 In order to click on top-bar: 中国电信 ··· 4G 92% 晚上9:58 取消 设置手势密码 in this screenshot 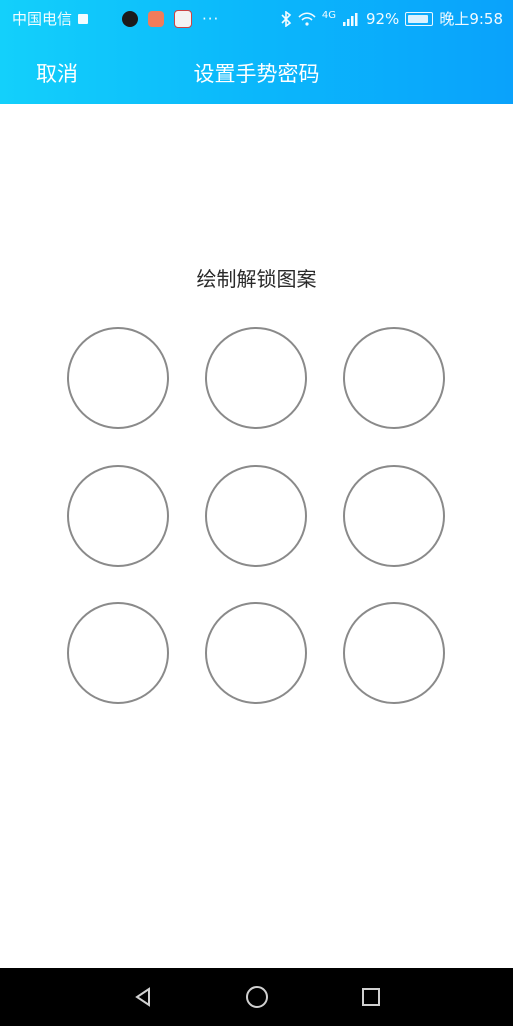, I will do `click(256, 52)`.